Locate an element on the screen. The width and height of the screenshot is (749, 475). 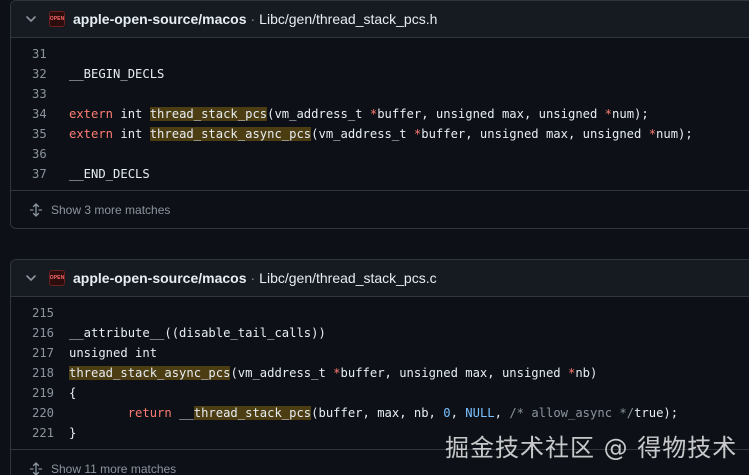
code-token: __attribute__((disable_tail_calls)) is located at coordinates (197, 333).